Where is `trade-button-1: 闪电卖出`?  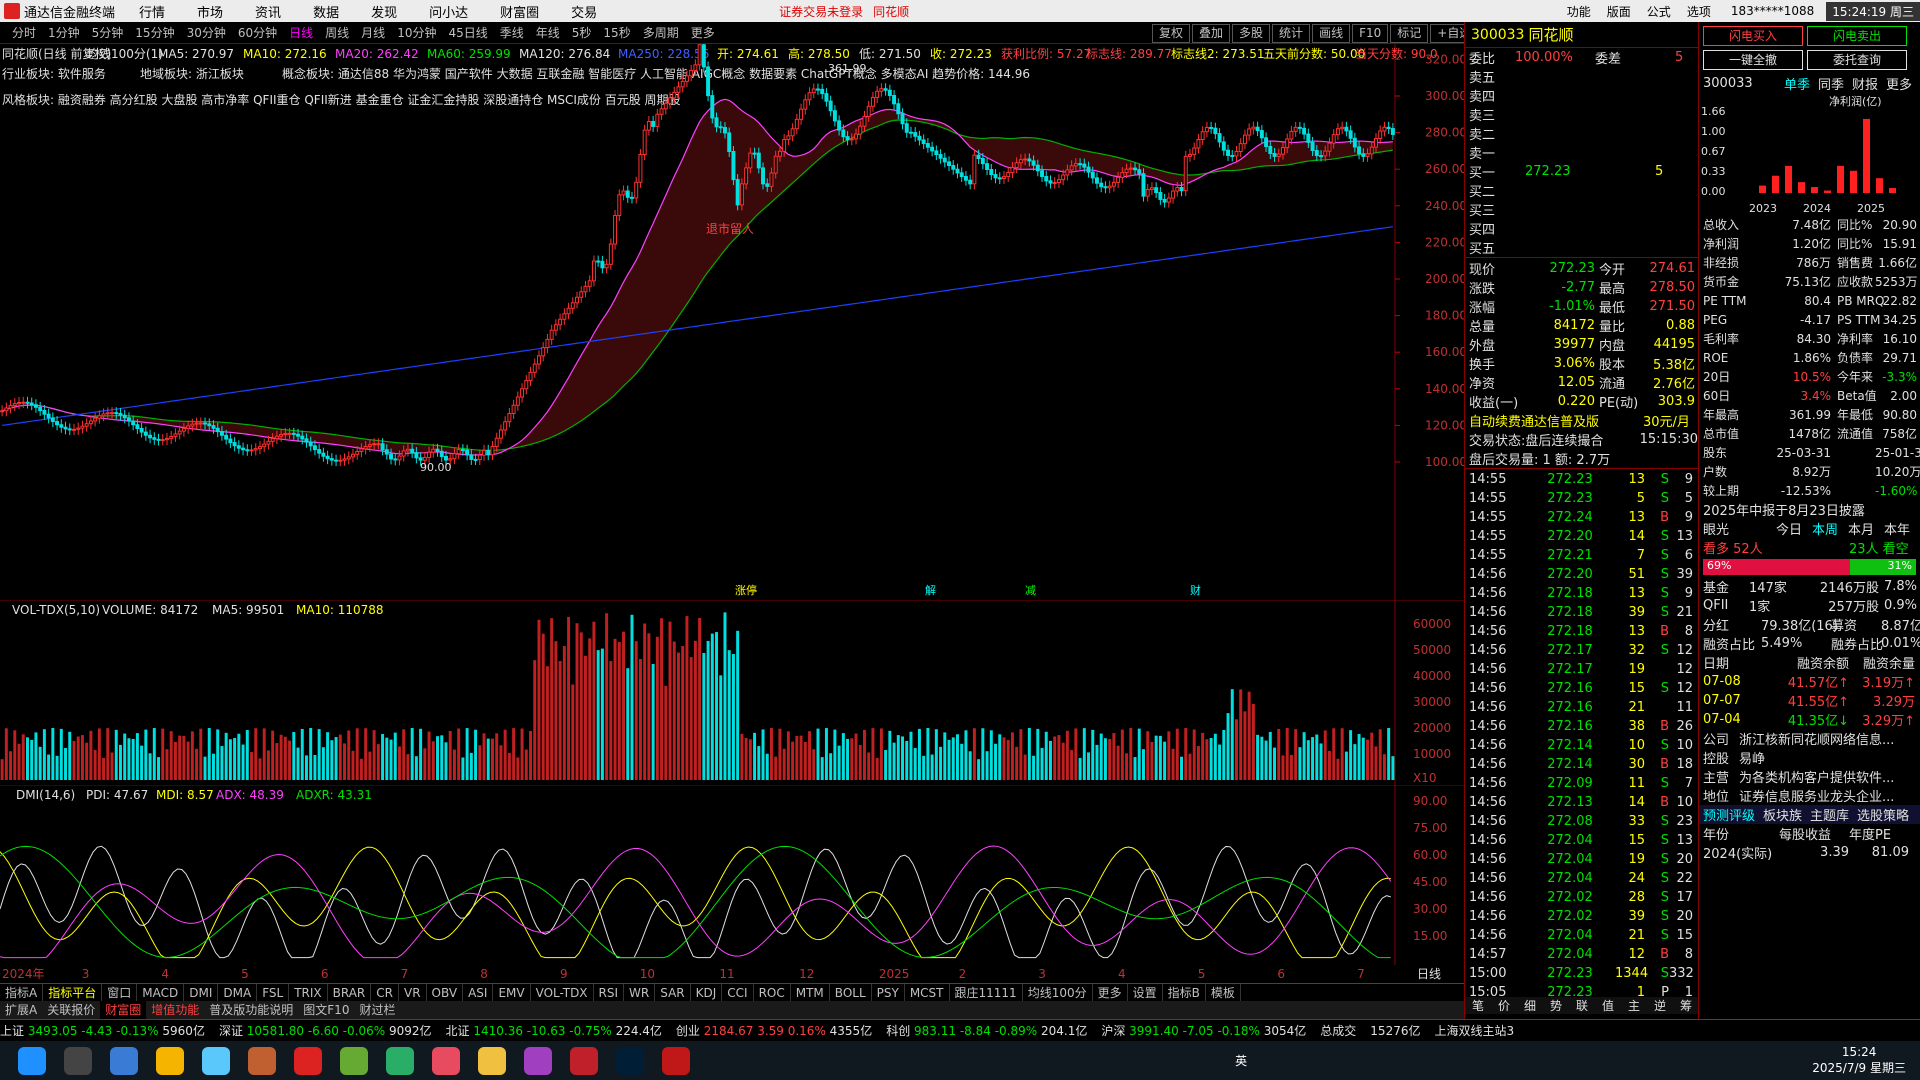
trade-button-1: 闪电卖出 is located at coordinates (1857, 36).